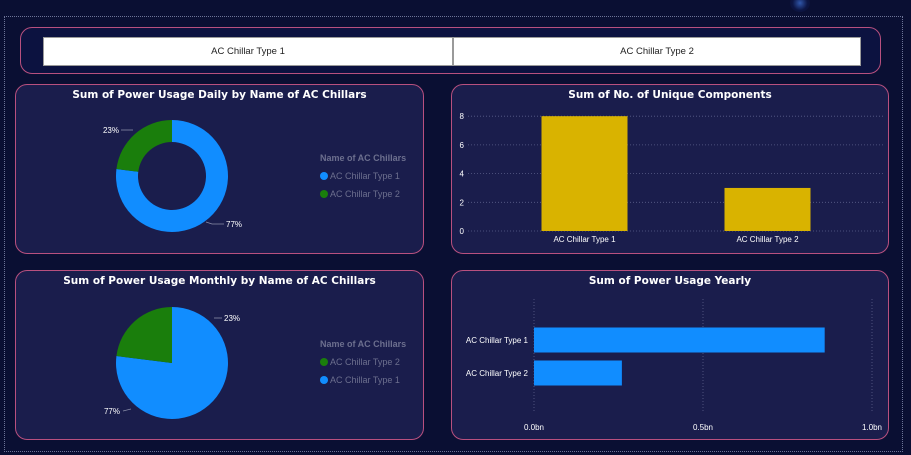  I want to click on x-tick-label: AC Chillar Type 1, so click(584, 239).